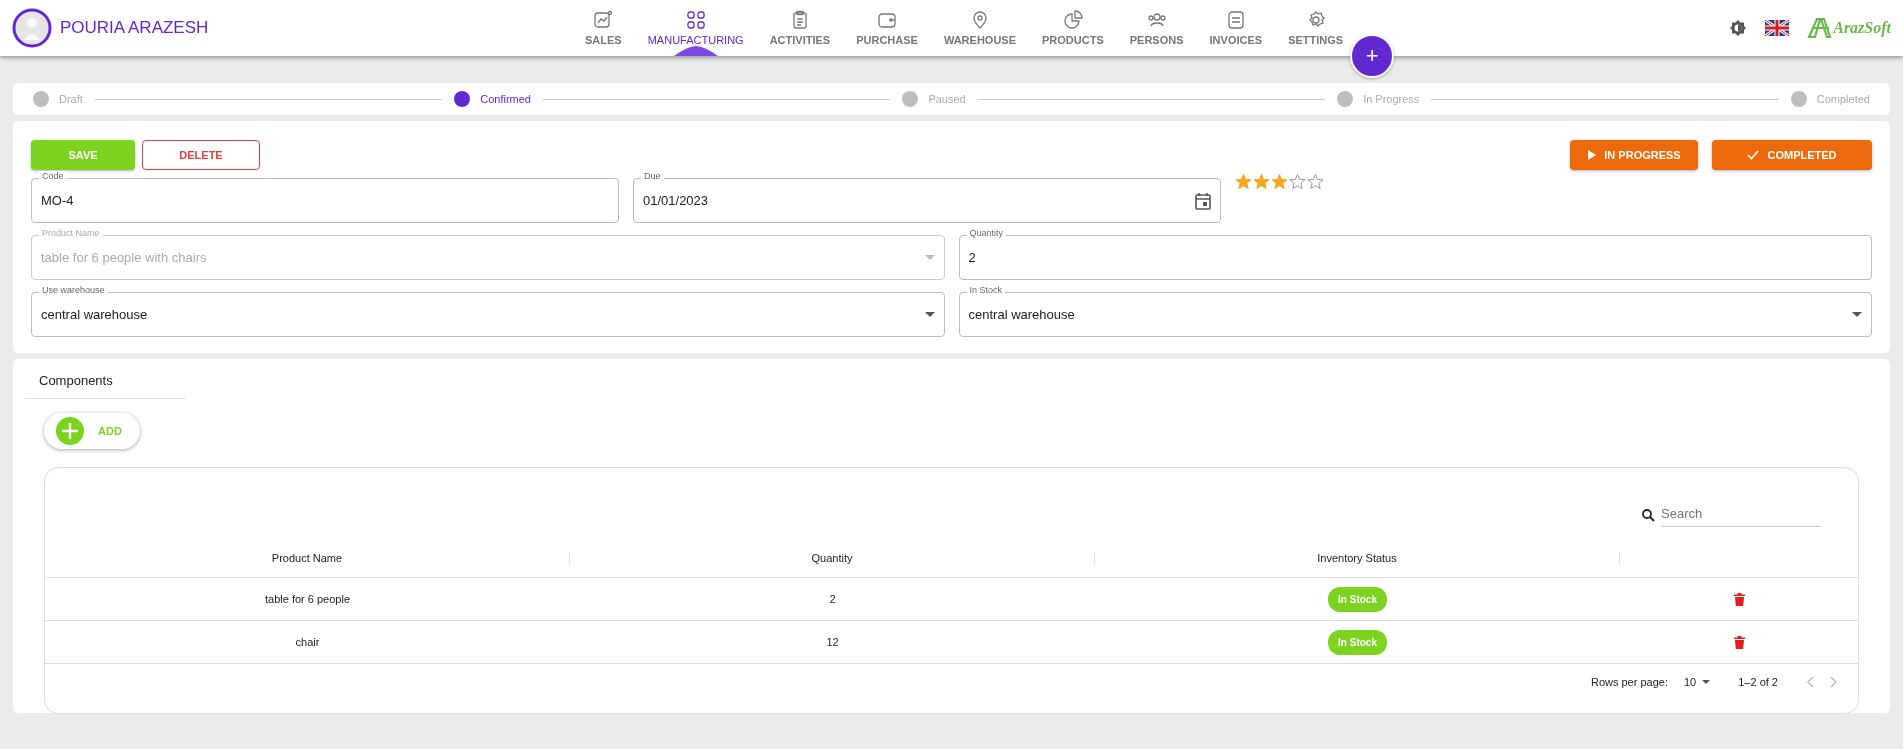 The width and height of the screenshot is (1903, 749). What do you see at coordinates (307, 558) in the screenshot?
I see `column-header: Product Name` at bounding box center [307, 558].